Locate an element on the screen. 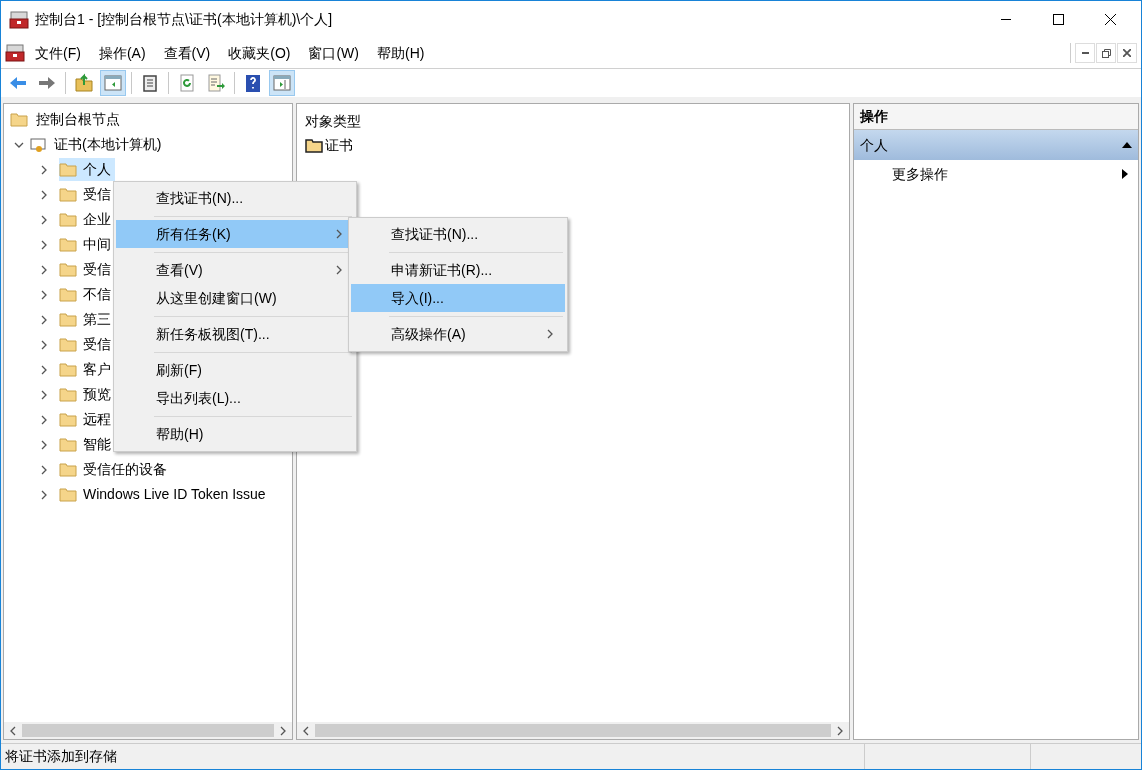  menu-item: 帮助(H) is located at coordinates (235, 434).